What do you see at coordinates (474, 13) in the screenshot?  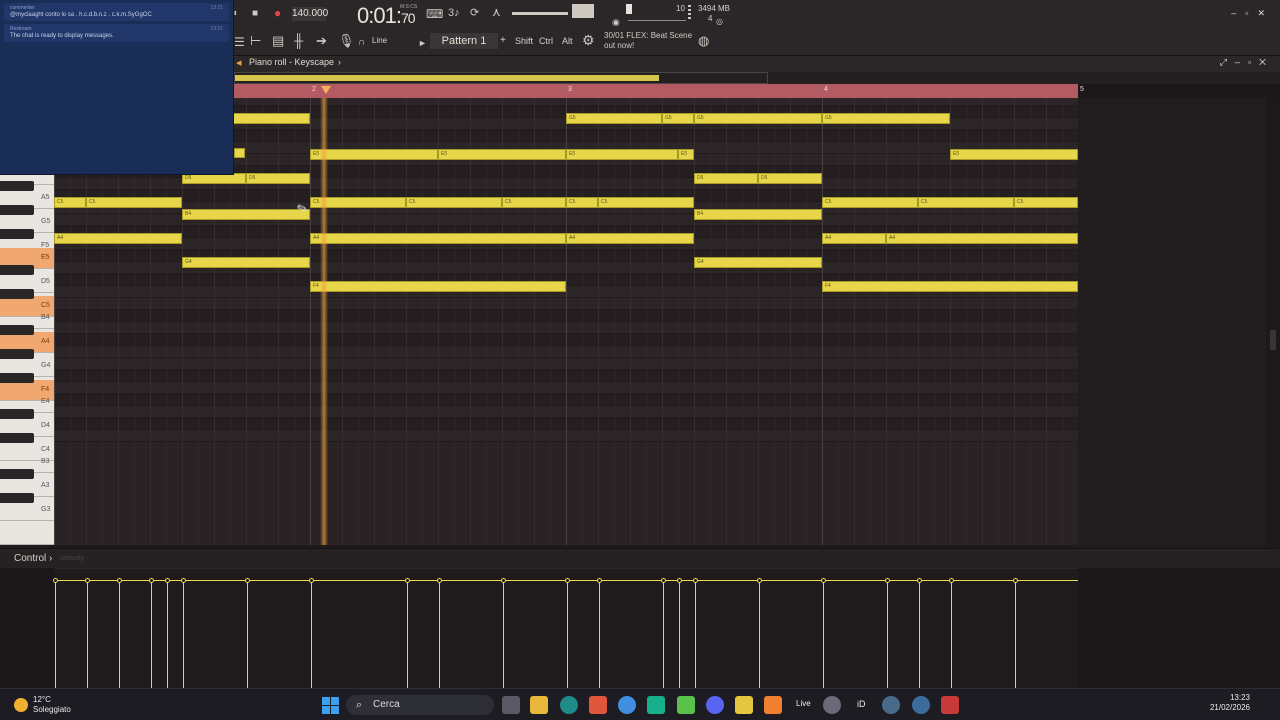 I see `loop-record-icon: ⟳` at bounding box center [474, 13].